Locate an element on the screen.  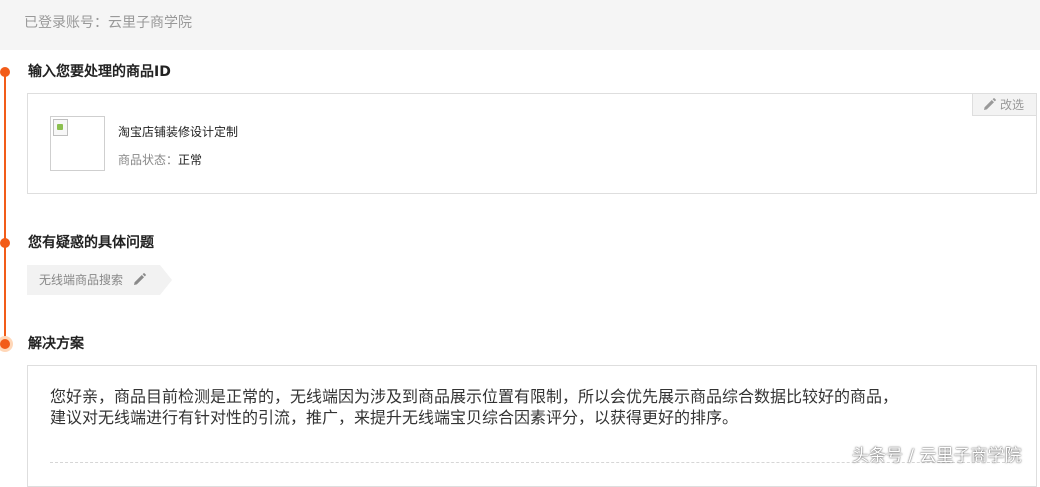
product-status: 商品状态：正常 is located at coordinates (160, 160).